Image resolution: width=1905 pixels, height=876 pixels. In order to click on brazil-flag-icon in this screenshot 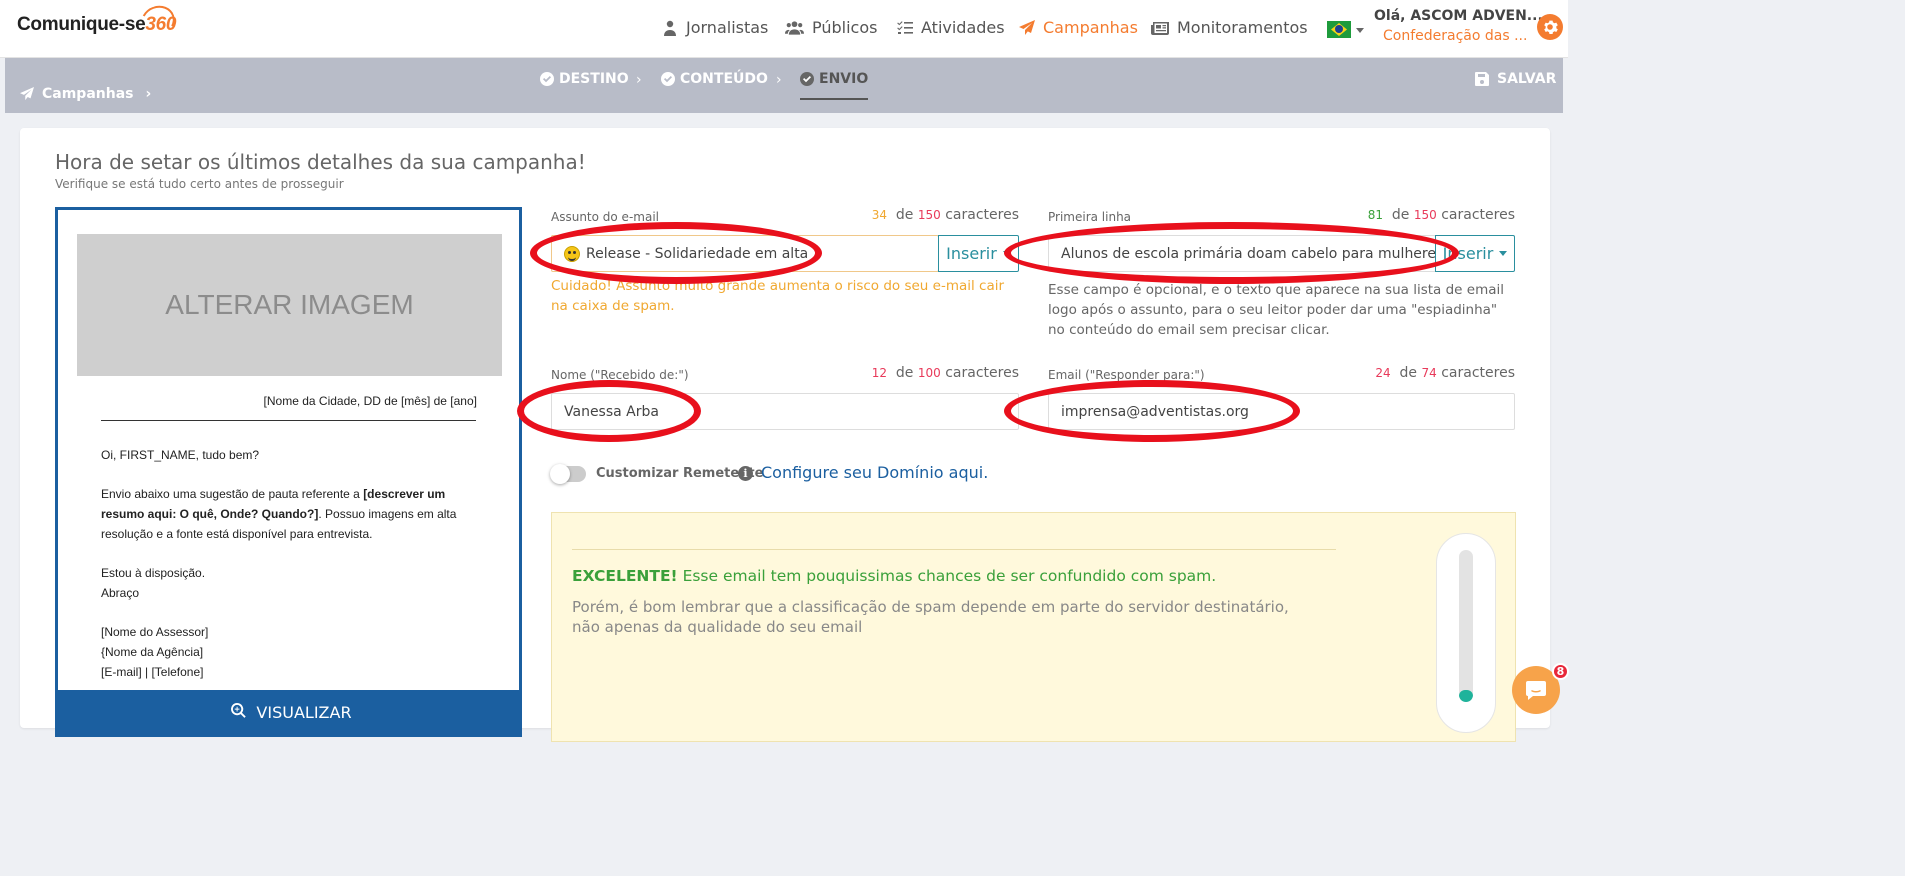, I will do `click(1339, 29)`.